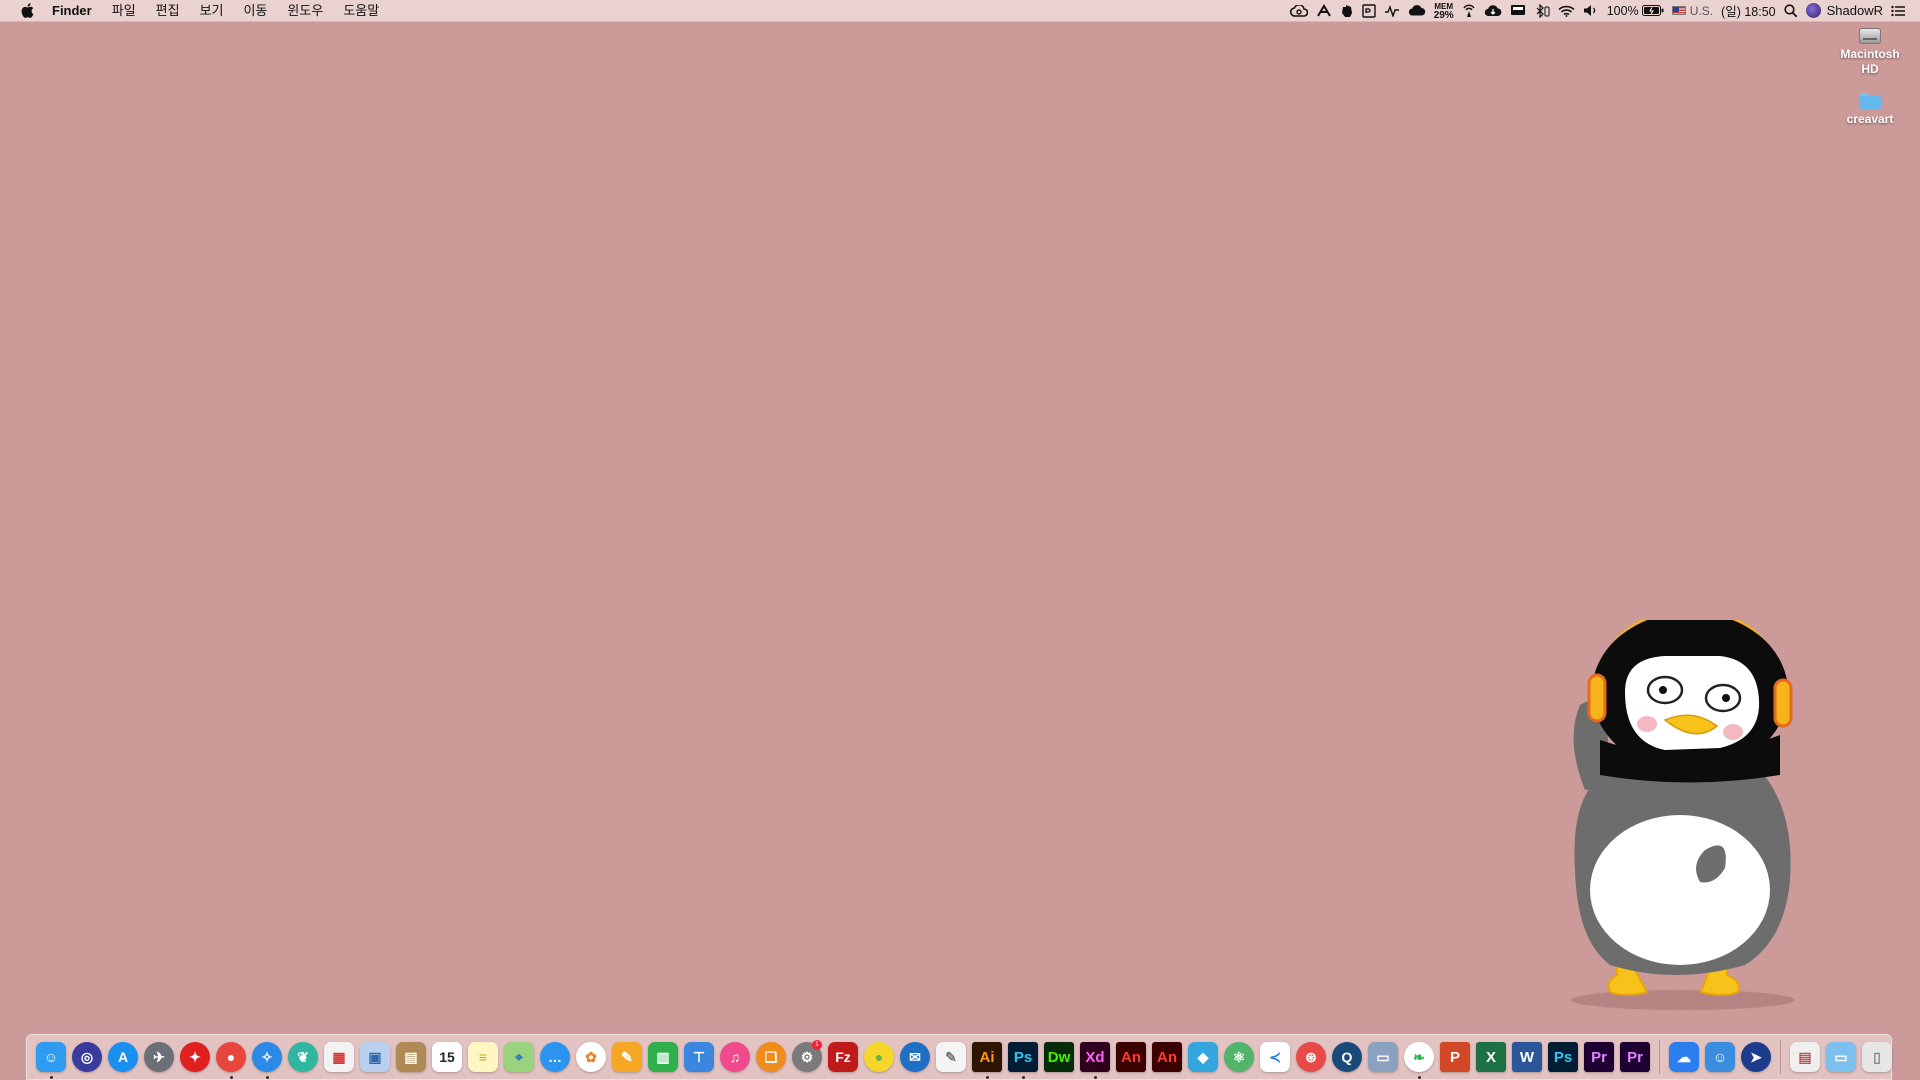 Image resolution: width=1920 pixels, height=1080 pixels. Describe the element at coordinates (1095, 1057) in the screenshot. I see `dock-item-adobe-xd: Xd` at that location.